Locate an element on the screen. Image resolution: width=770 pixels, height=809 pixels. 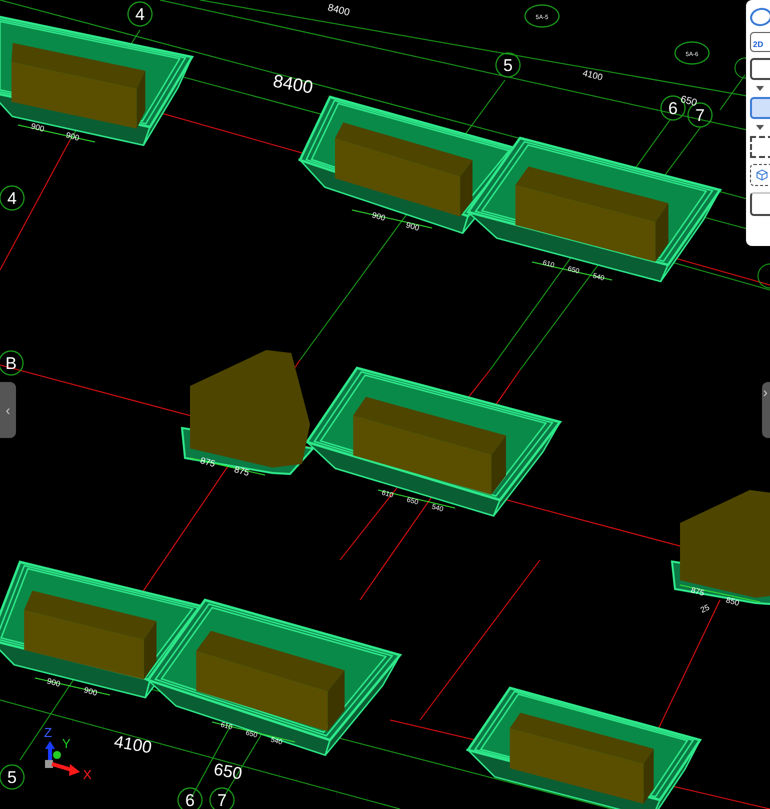
orbit-icon is located at coordinates (759, 17).